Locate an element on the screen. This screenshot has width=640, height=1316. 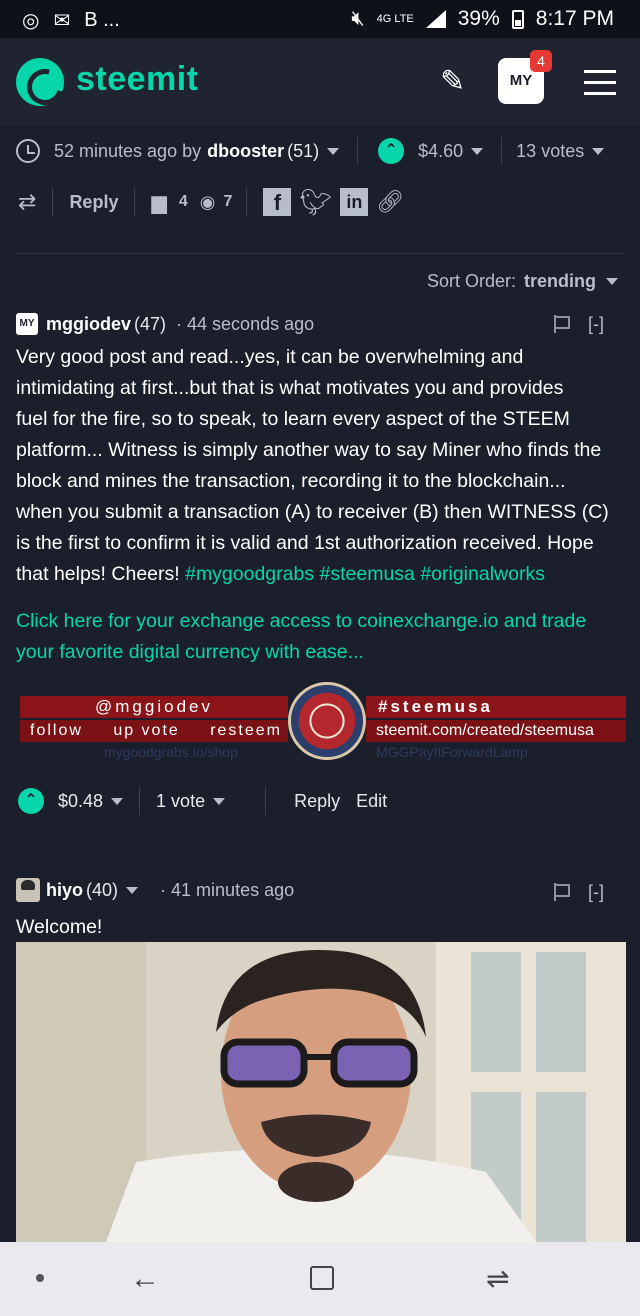
dot-indicator-icon is located at coordinates (40, 1278).